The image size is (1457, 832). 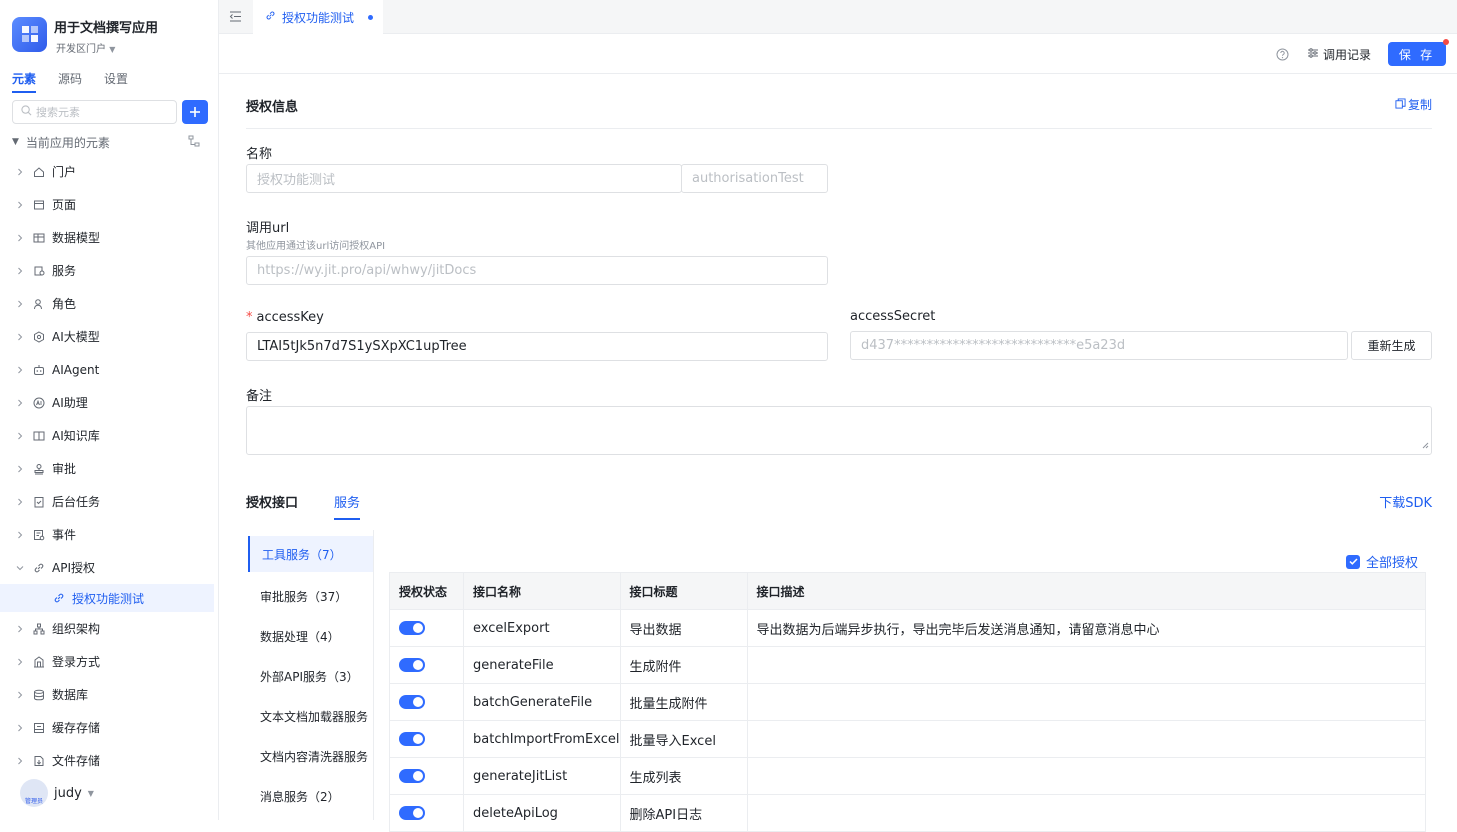 What do you see at coordinates (109, 628) in the screenshot?
I see `sidebar-item-org: 组织架构` at bounding box center [109, 628].